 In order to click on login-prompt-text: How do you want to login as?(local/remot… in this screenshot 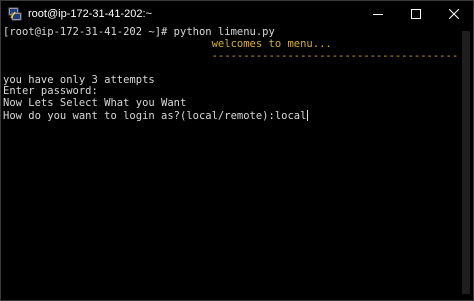, I will do `click(155, 116)`.